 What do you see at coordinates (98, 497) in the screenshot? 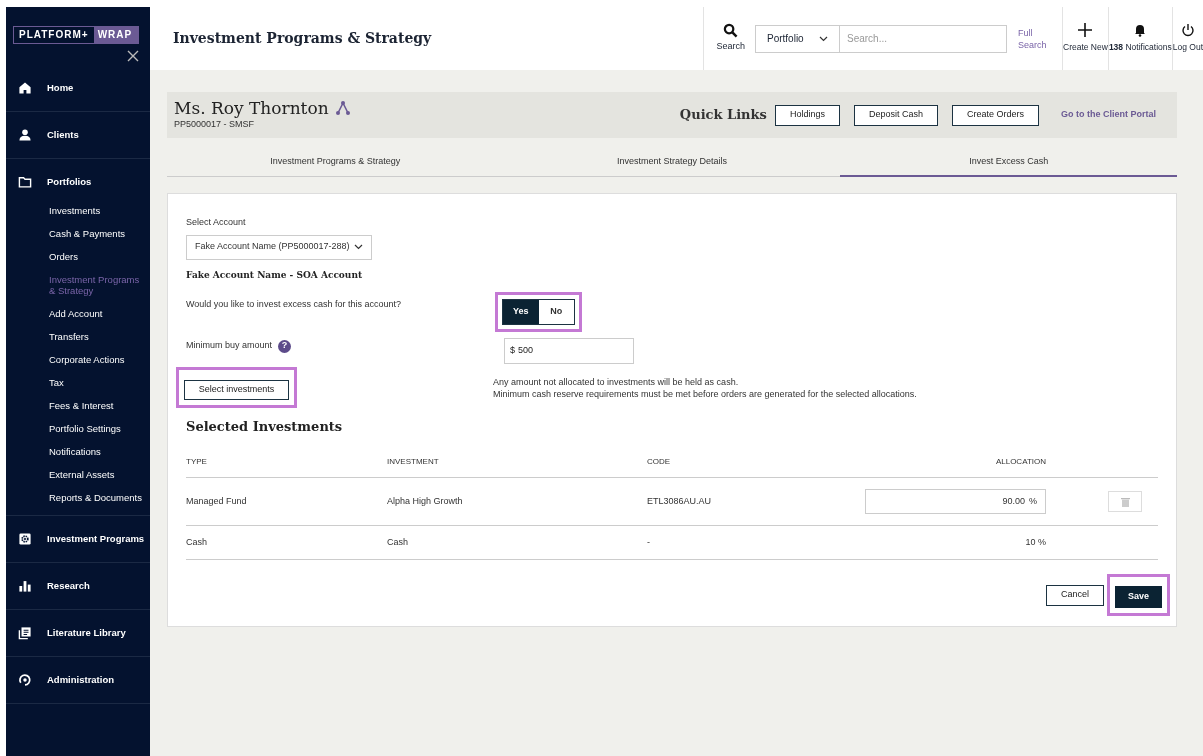
I see `sidebar-subitem: Reports & Documents` at bounding box center [98, 497].